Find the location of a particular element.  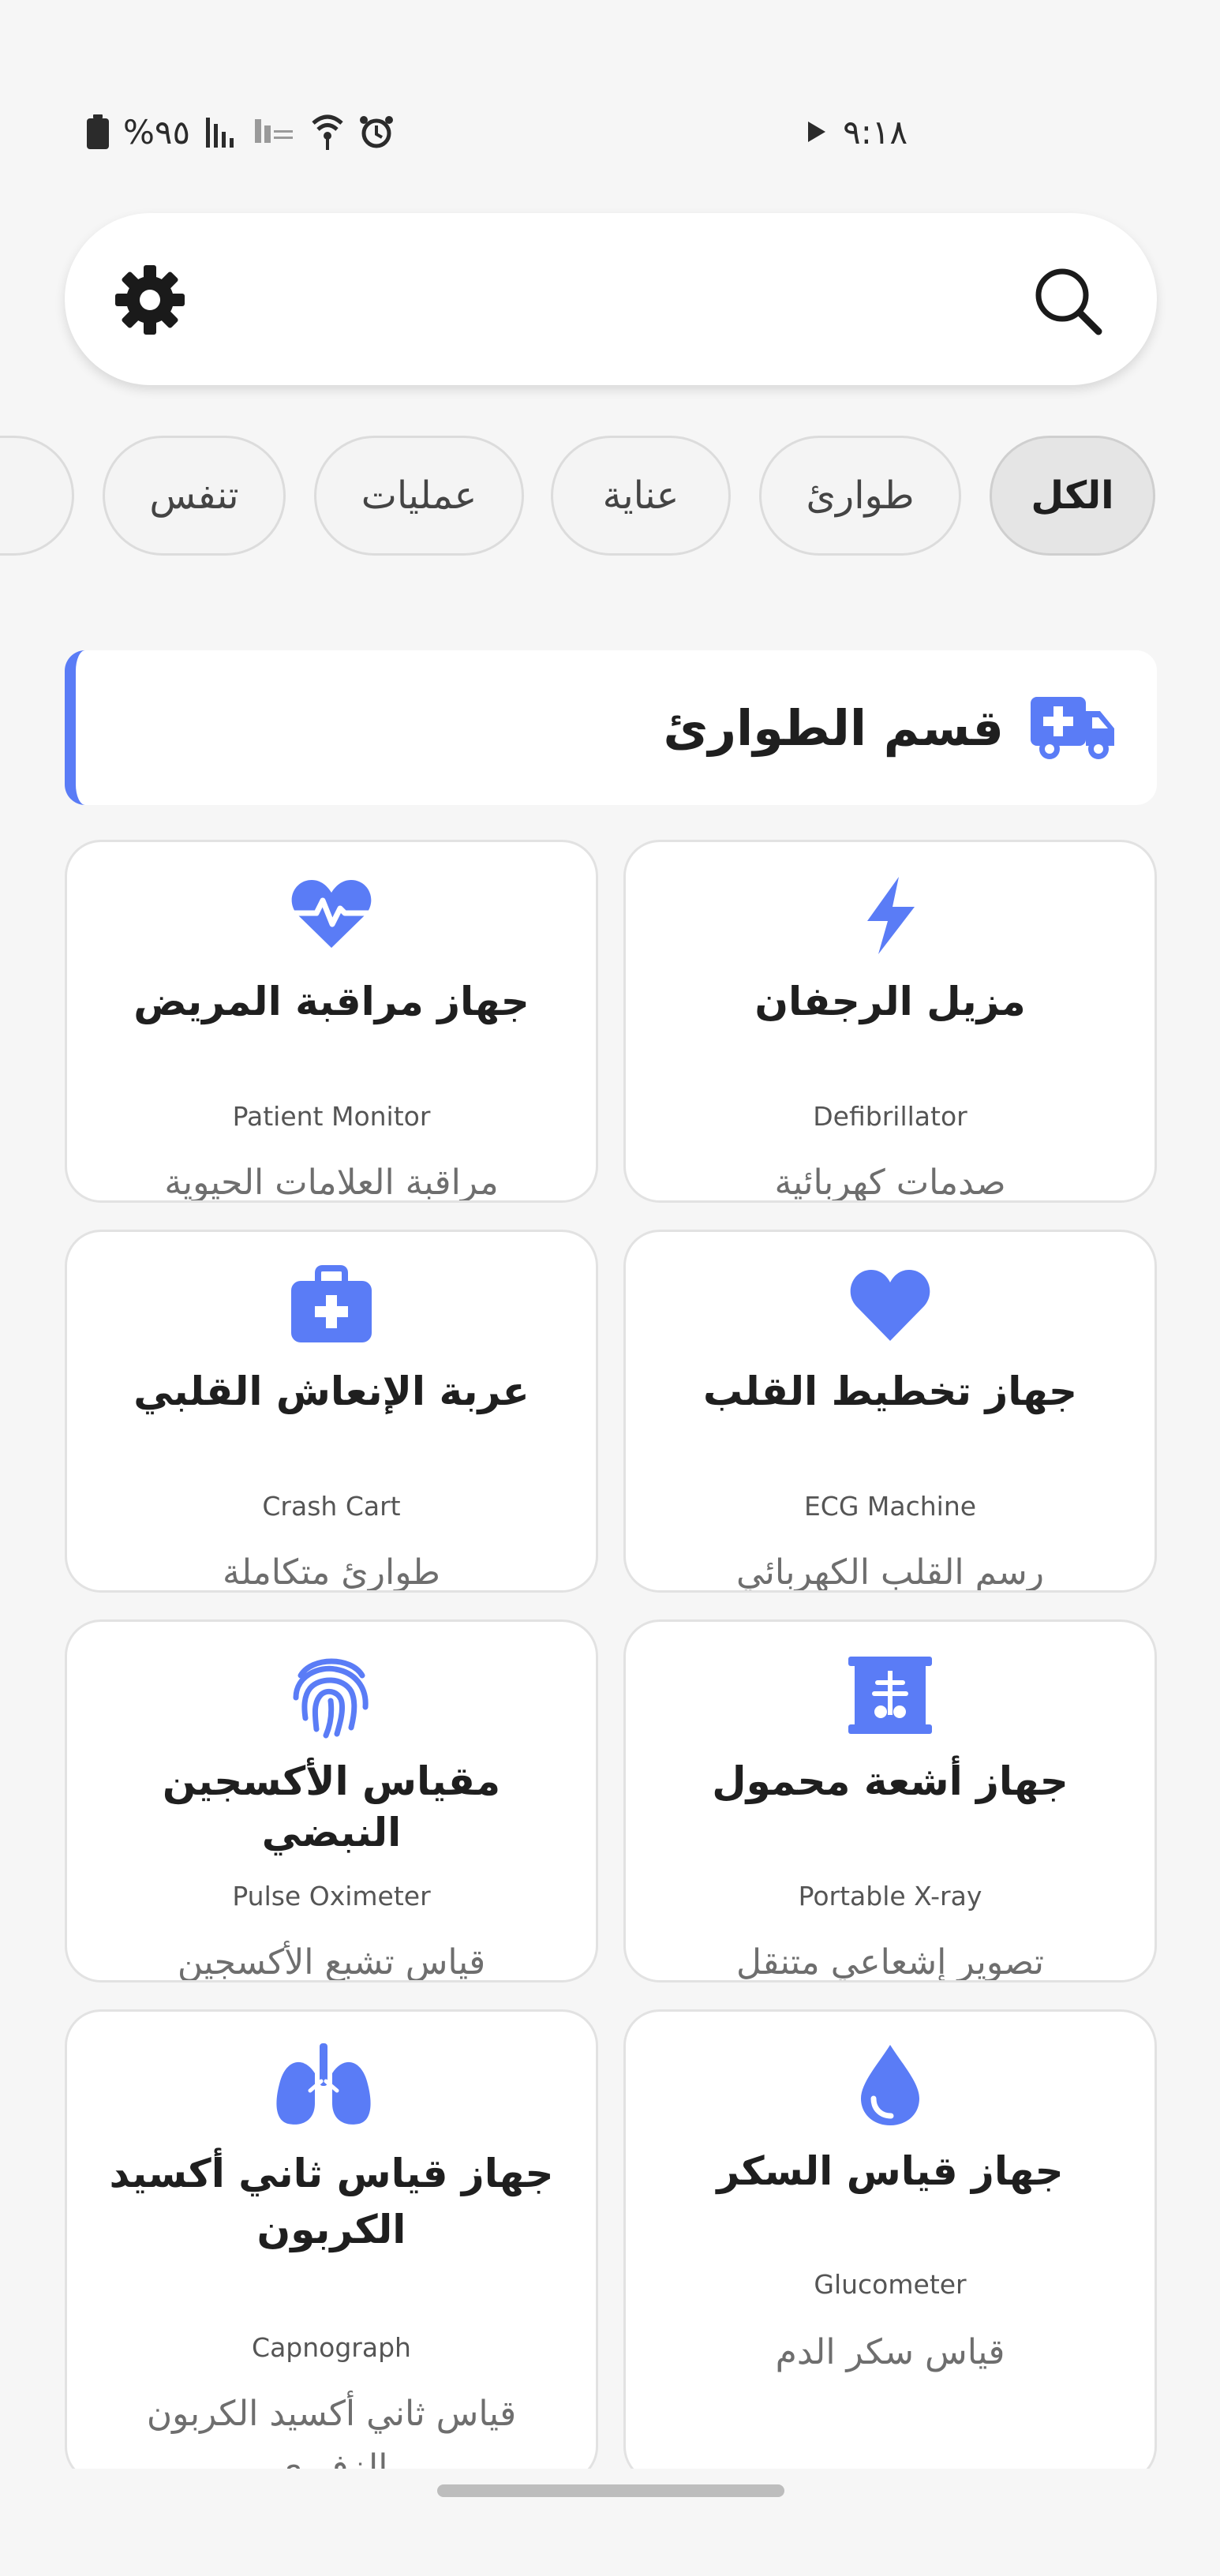

heart-icon is located at coordinates (890, 1305).